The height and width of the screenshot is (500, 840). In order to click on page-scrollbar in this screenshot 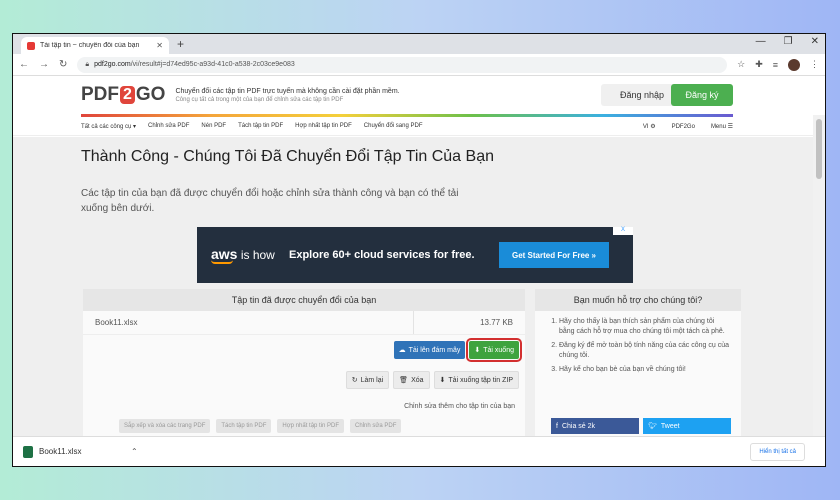, I will do `click(819, 275)`.